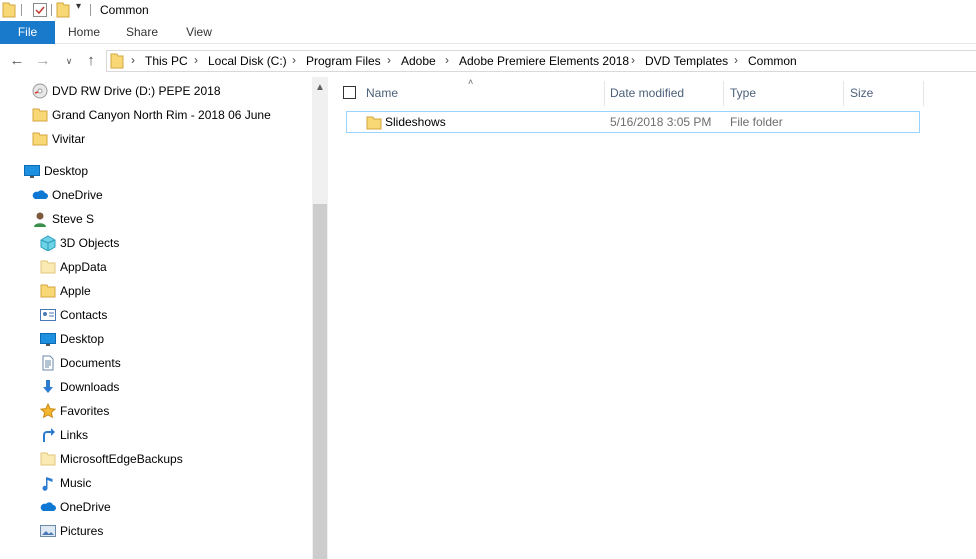  Describe the element at coordinates (63, 10) in the screenshot. I see `new-folder-icon` at that location.